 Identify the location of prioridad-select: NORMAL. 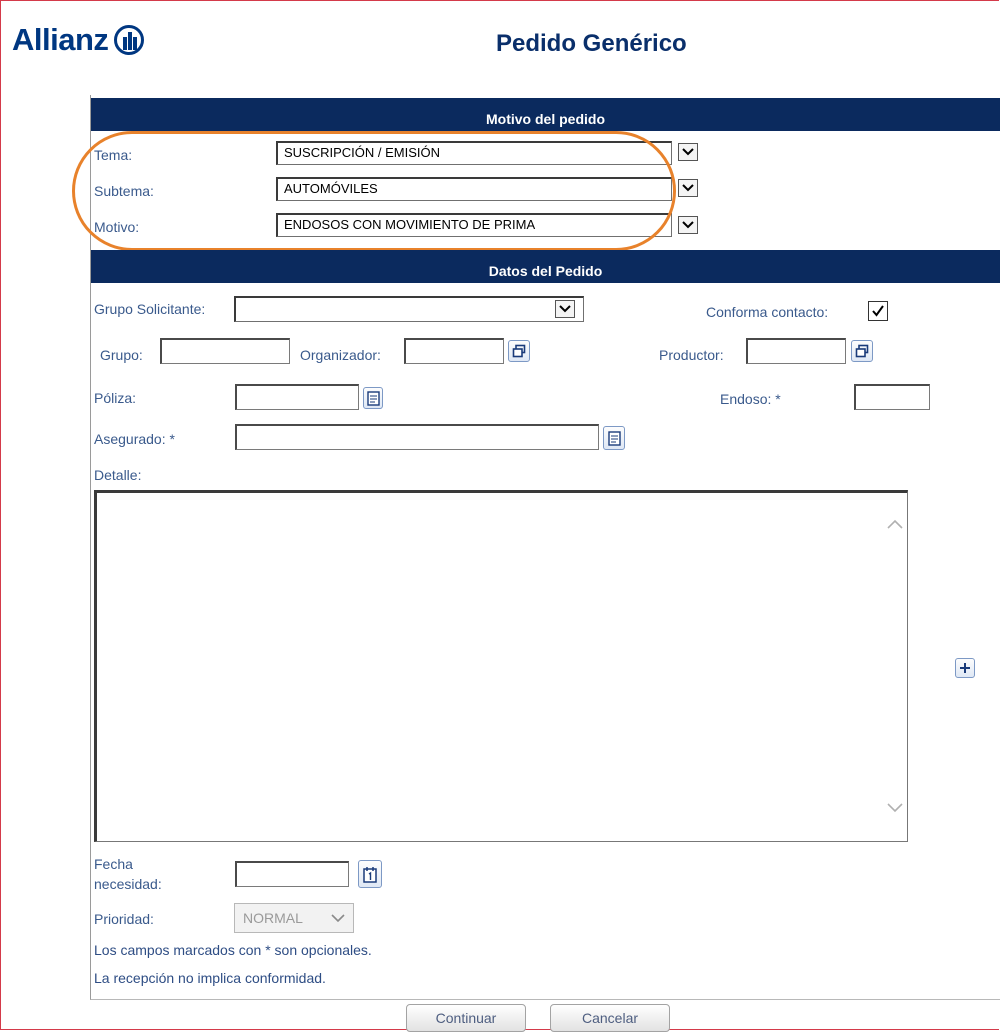
(294, 918).